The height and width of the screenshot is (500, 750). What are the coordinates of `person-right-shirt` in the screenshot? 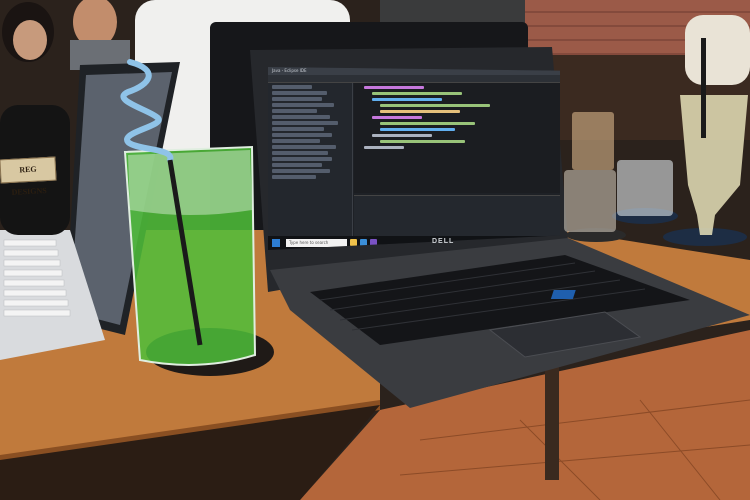 It's located at (717, 50).